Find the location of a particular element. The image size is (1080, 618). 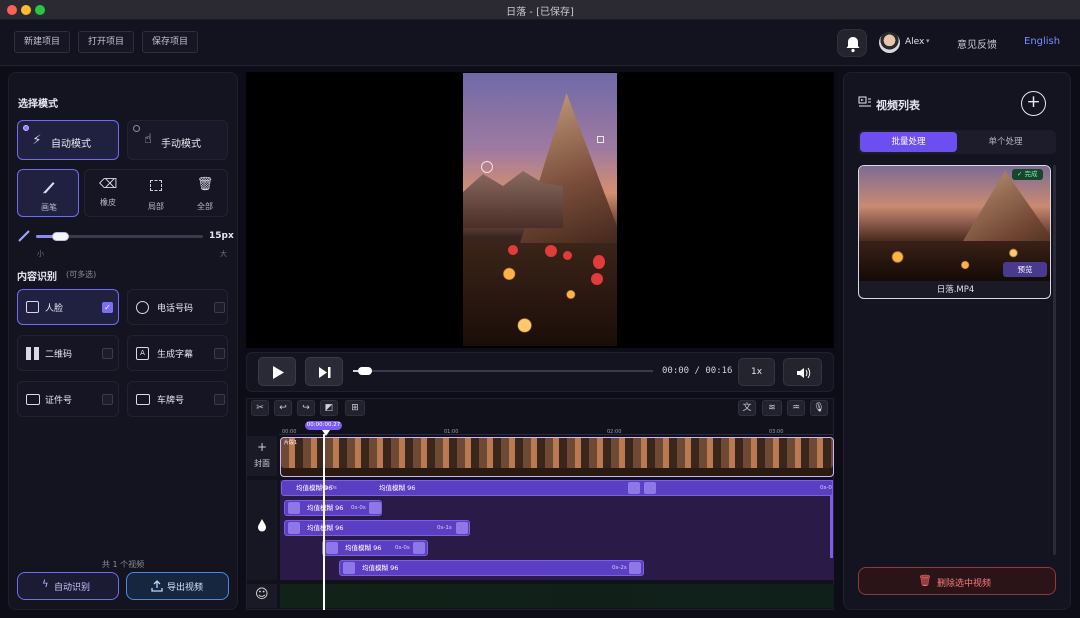

bell-icon is located at coordinates (853, 45).